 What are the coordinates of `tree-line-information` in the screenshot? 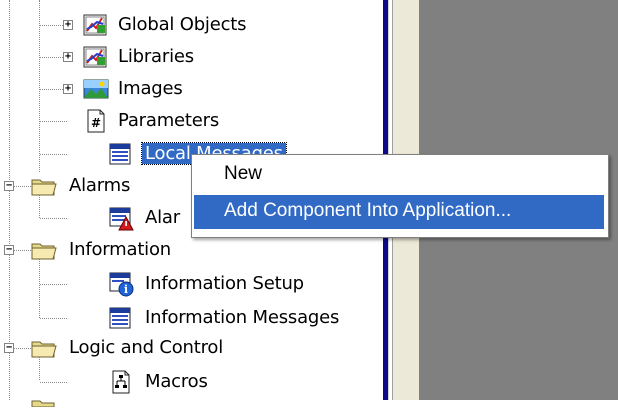 It's located at (39, 288).